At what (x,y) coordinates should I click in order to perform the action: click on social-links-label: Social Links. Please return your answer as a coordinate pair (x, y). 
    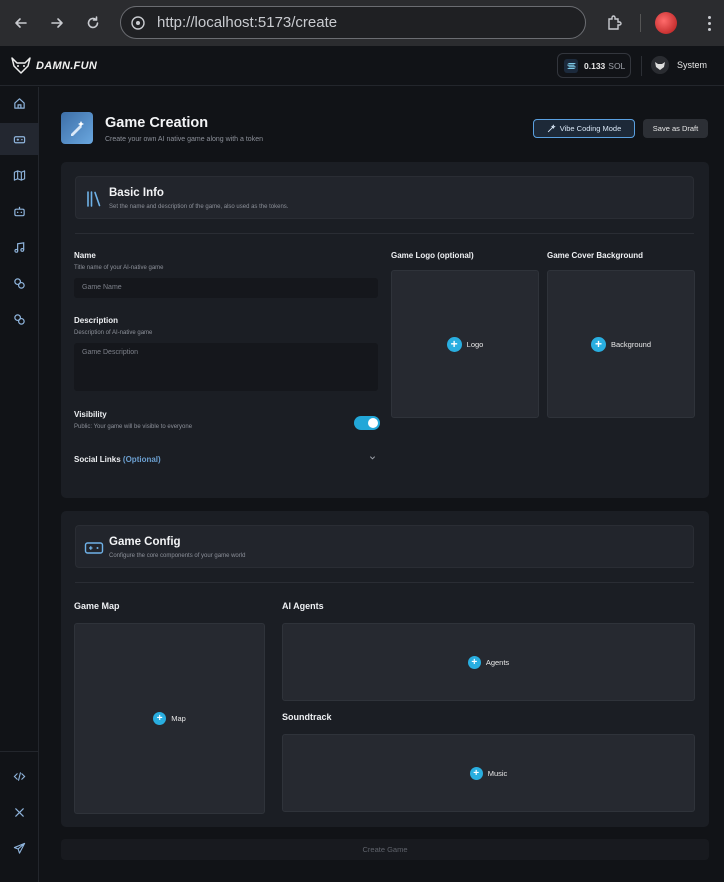
    Looking at the image, I should click on (97, 459).